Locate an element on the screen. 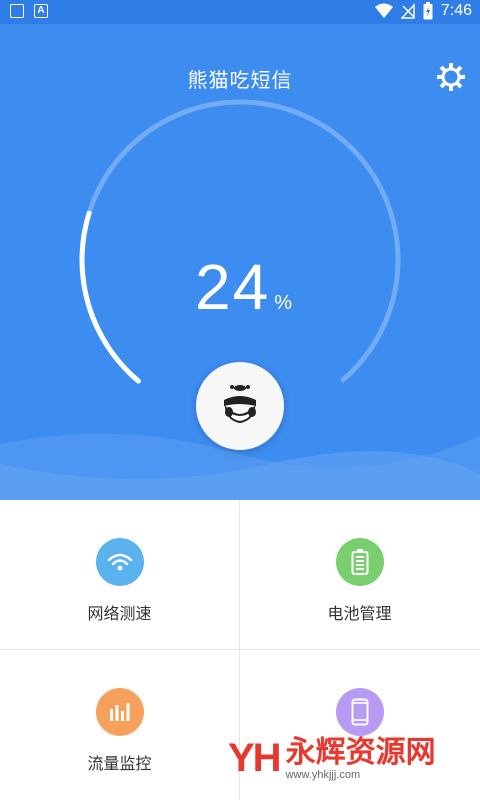  grid-divider-horizontal is located at coordinates (240, 649).